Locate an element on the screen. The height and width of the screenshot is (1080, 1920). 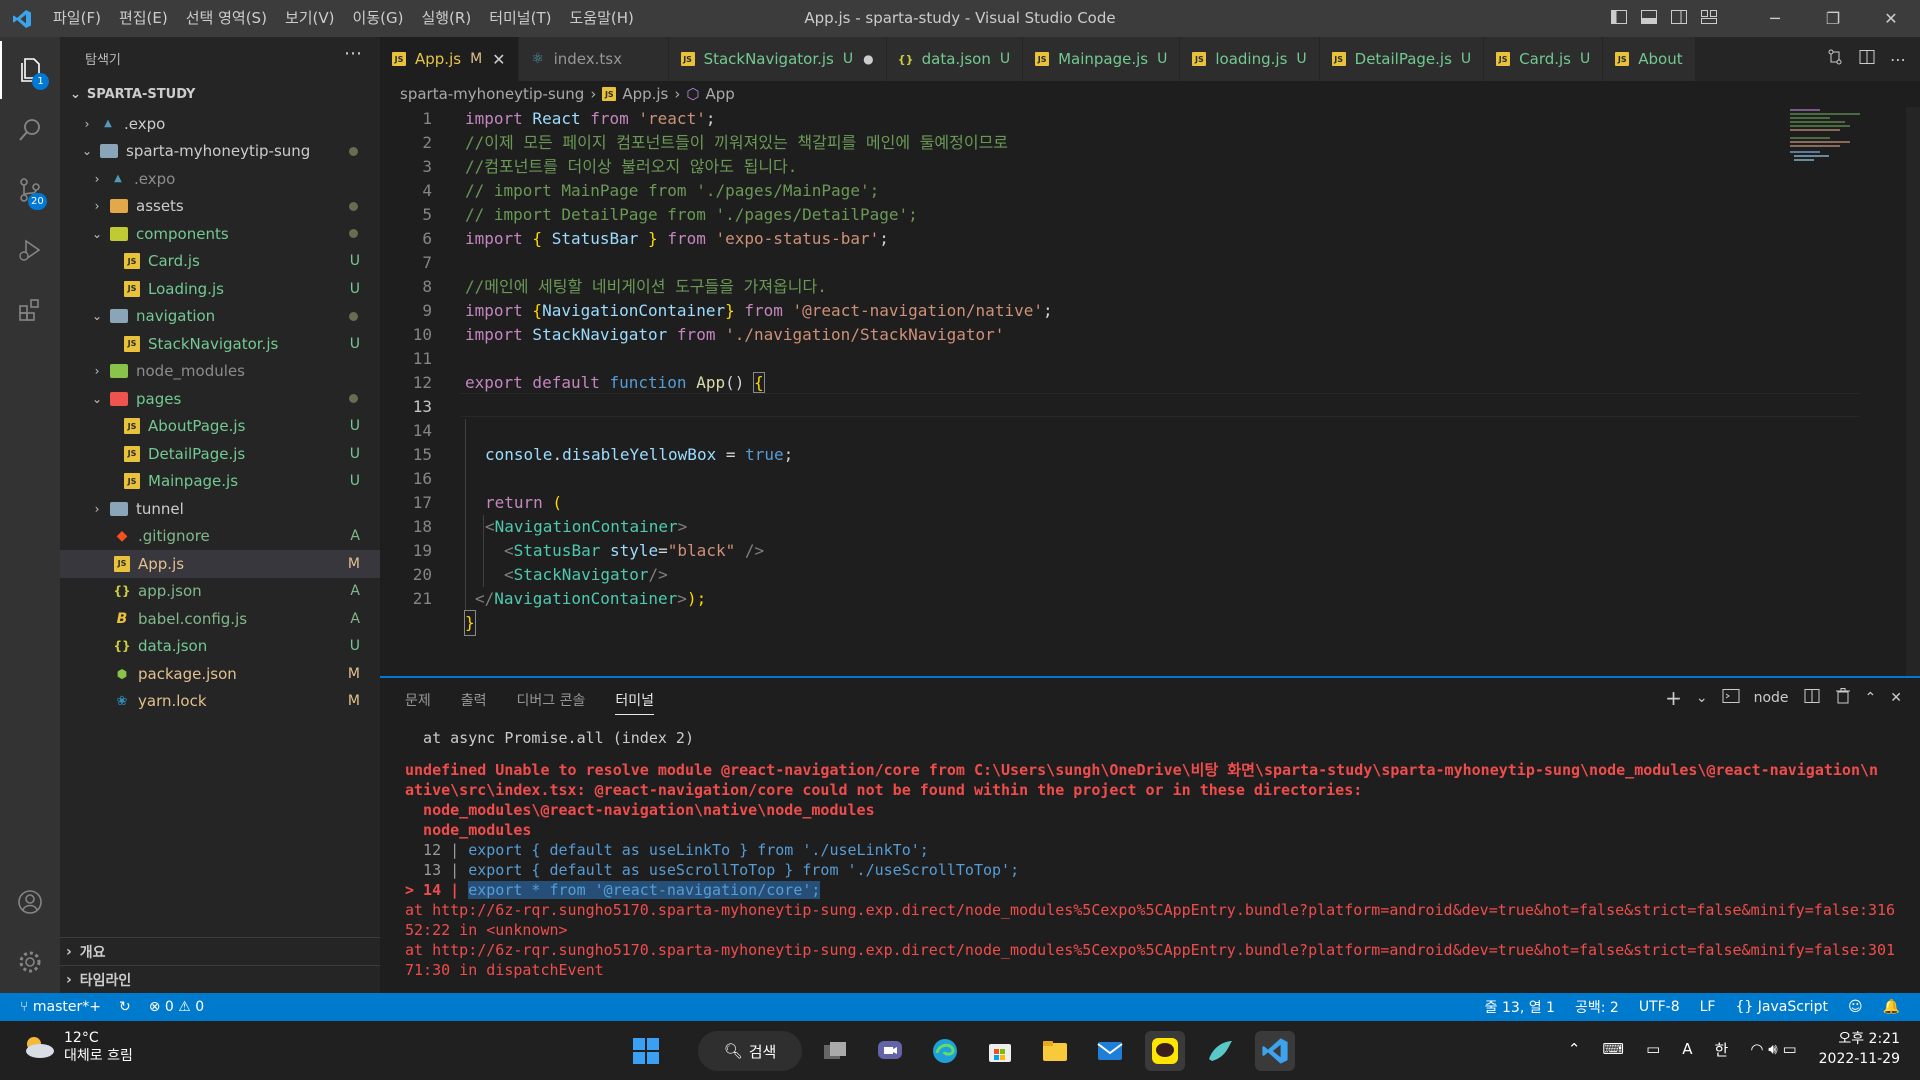
tree-item: ⬢ package.json M is located at coordinates (220, 674).